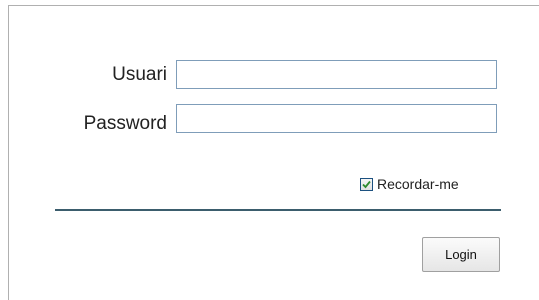  What do you see at coordinates (278, 210) in the screenshot?
I see `divider` at bounding box center [278, 210].